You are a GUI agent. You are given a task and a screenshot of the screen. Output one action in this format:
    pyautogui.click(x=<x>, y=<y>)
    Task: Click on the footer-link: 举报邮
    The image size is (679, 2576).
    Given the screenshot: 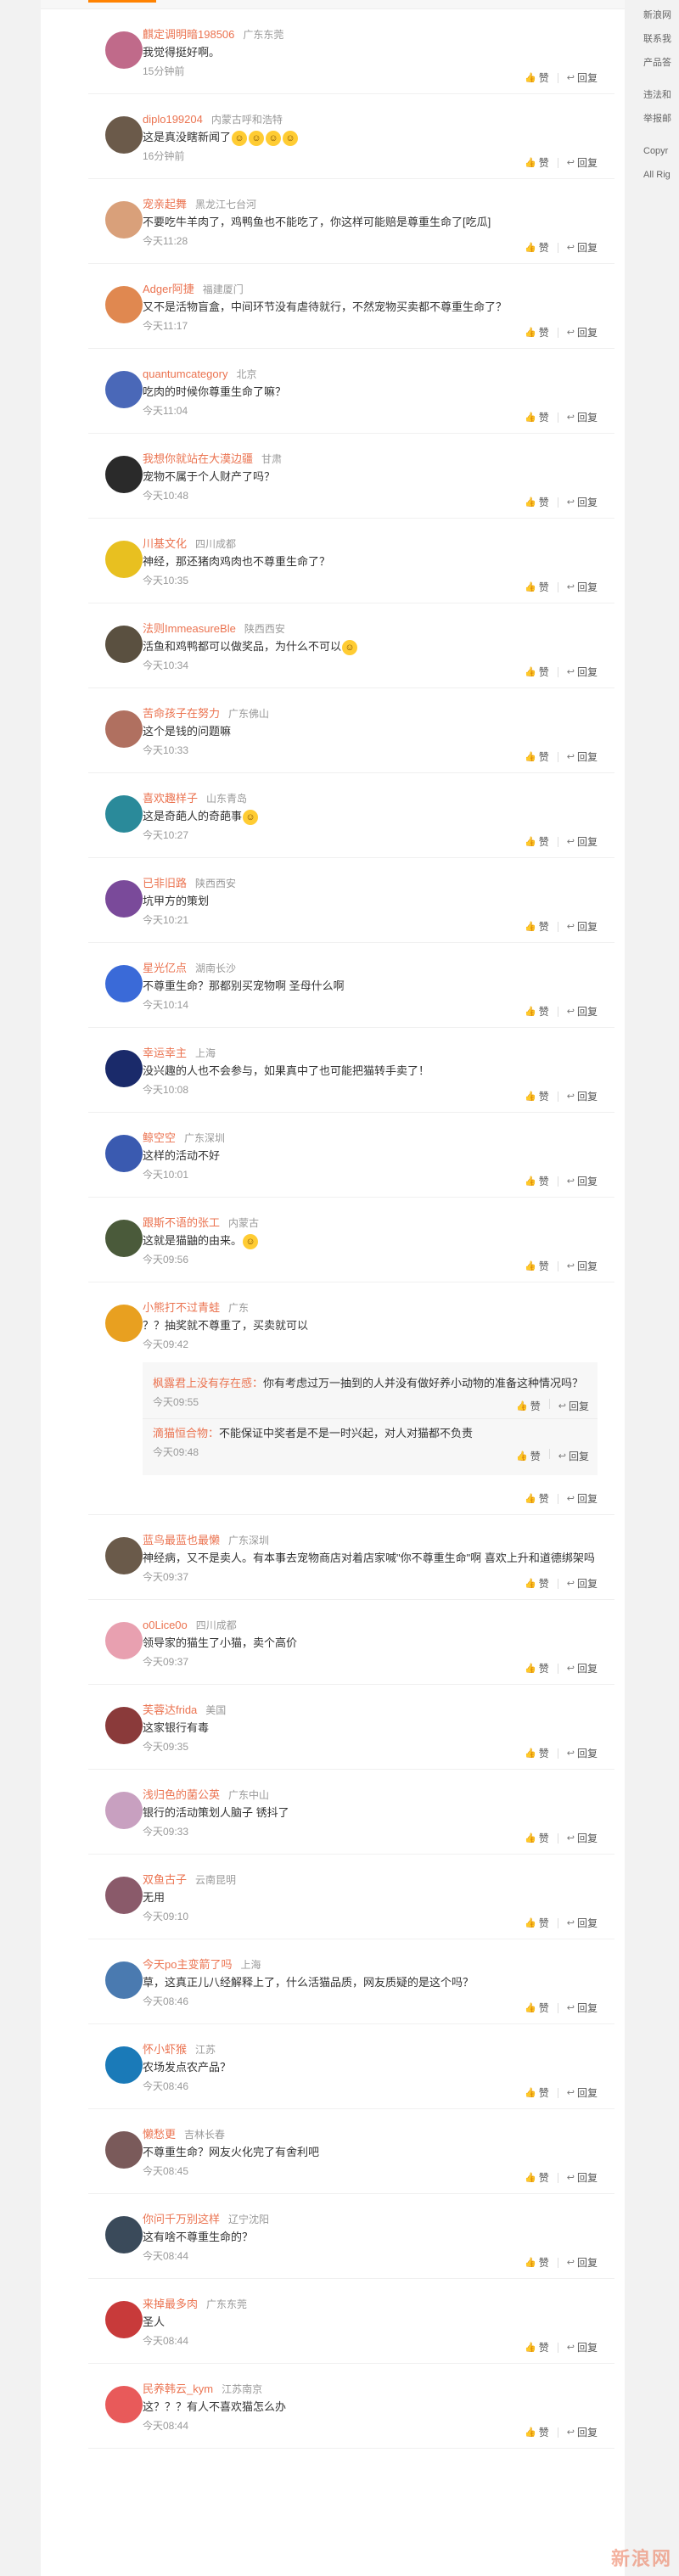 What is the action you would take?
    pyautogui.click(x=661, y=119)
    